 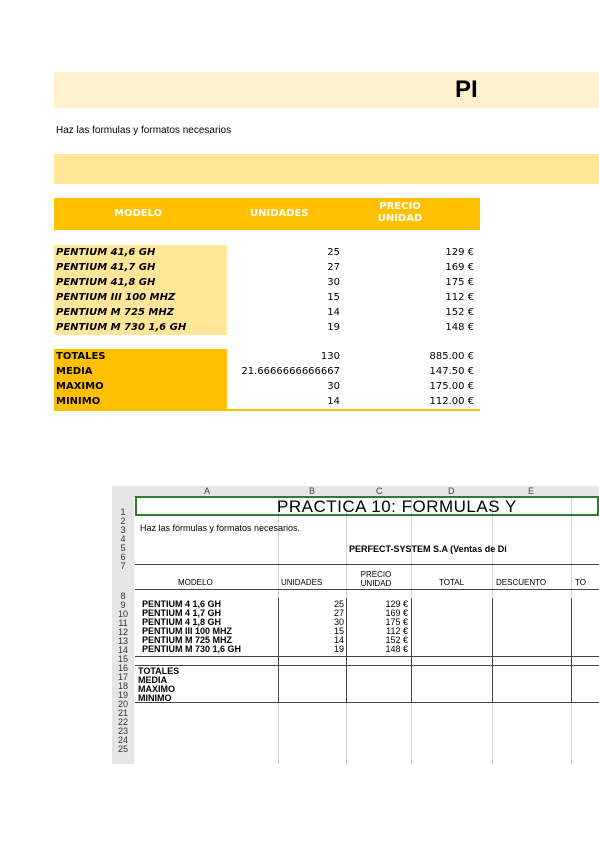 What do you see at coordinates (451, 491) in the screenshot?
I see `column-header: D` at bounding box center [451, 491].